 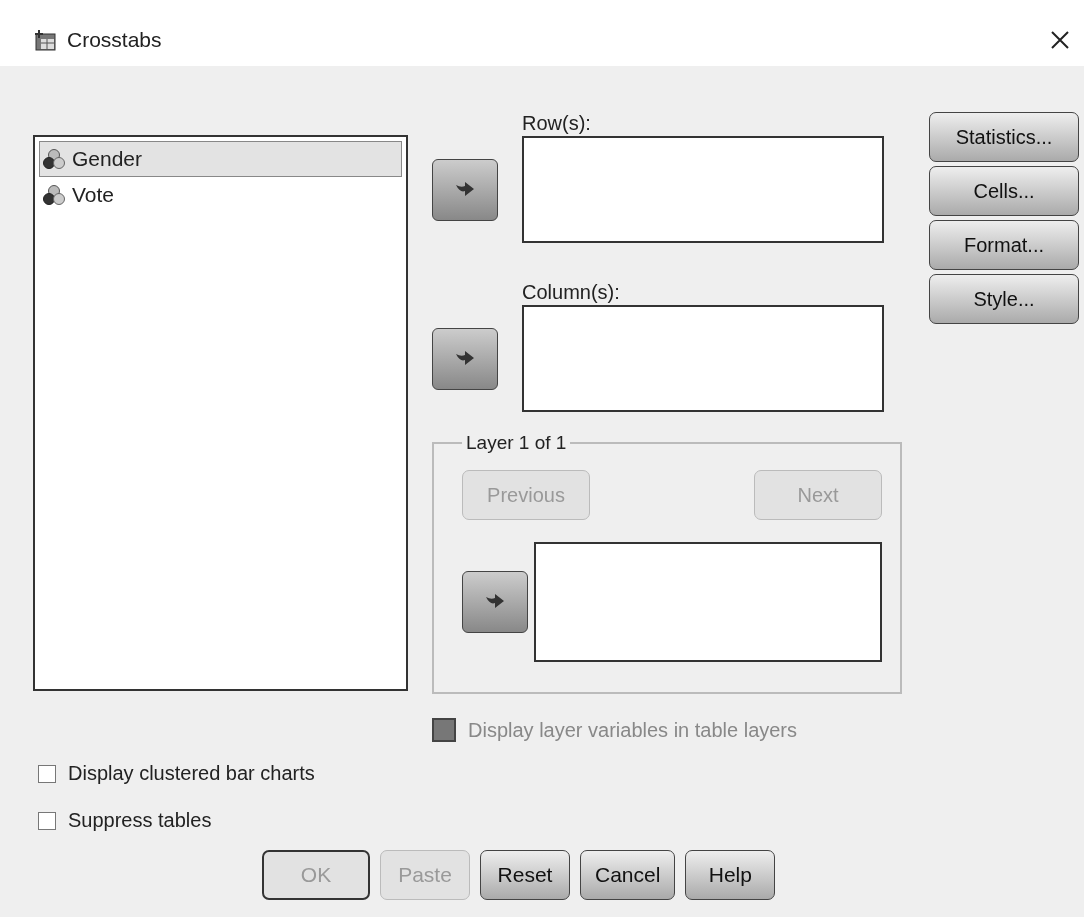 What do you see at coordinates (703, 189) in the screenshot?
I see `rows-box` at bounding box center [703, 189].